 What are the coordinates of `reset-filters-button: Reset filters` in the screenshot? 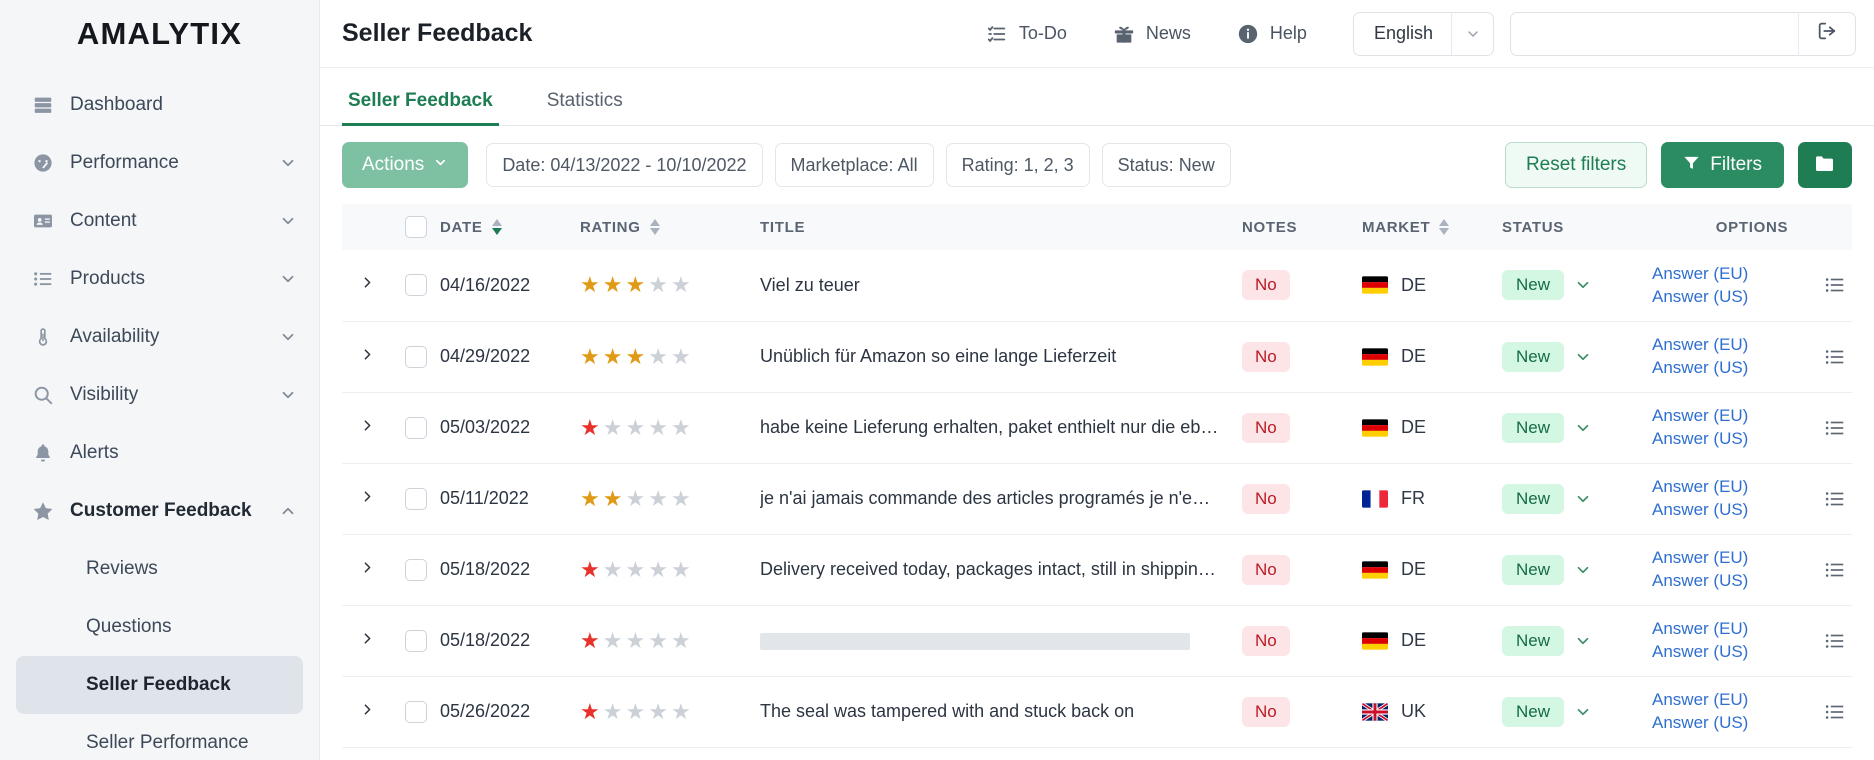 It's located at (1576, 165).